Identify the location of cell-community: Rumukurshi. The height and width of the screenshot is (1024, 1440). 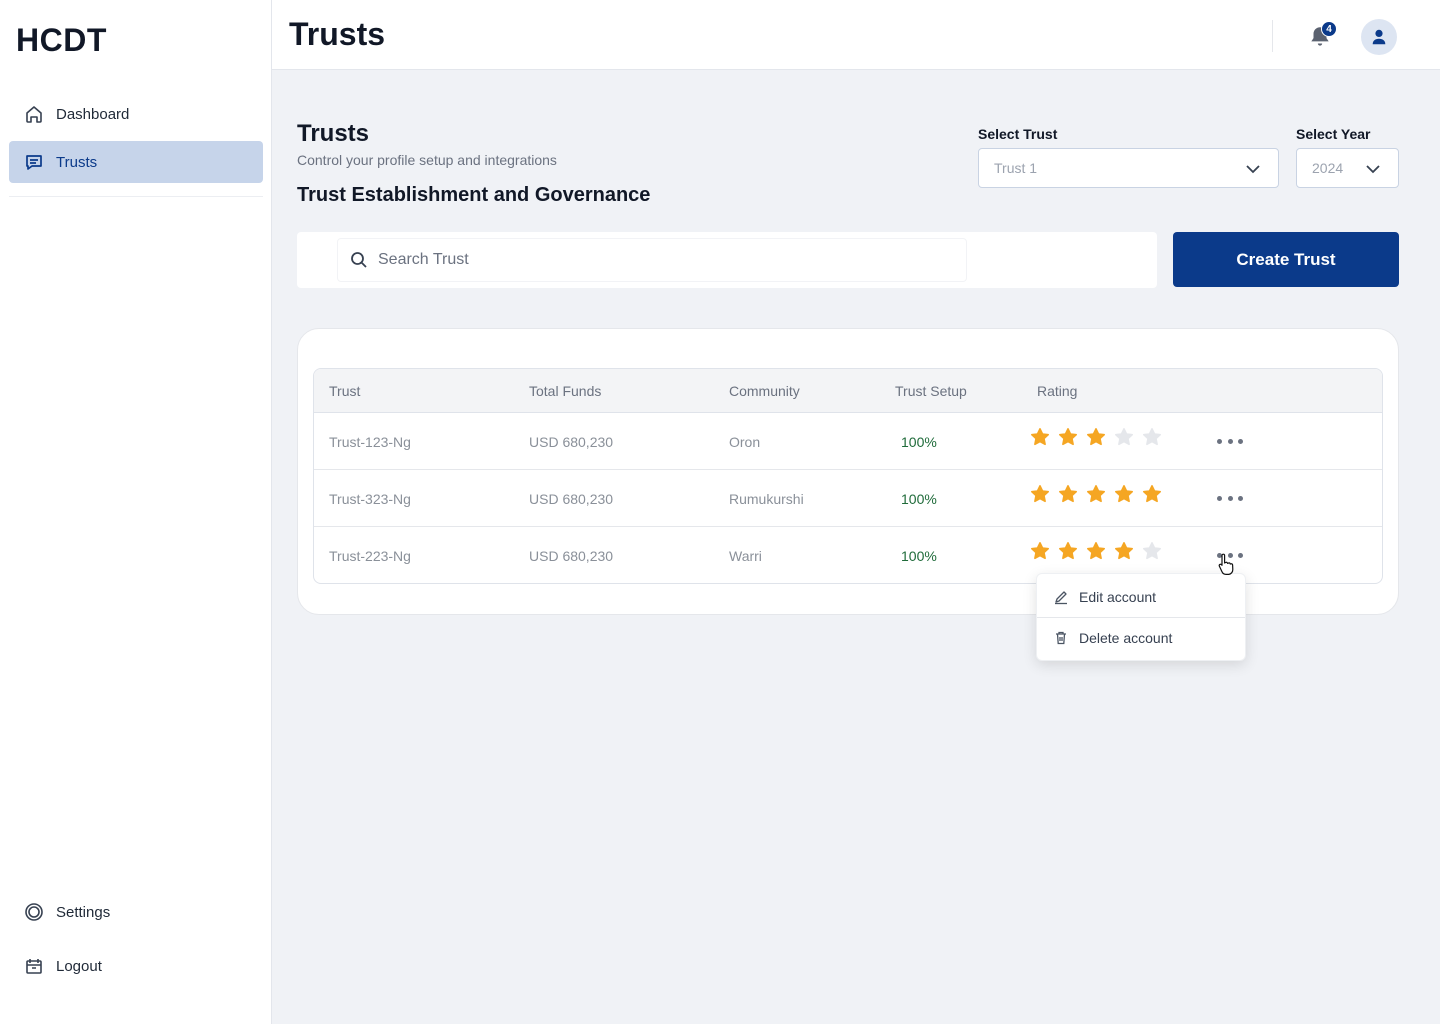
(766, 499).